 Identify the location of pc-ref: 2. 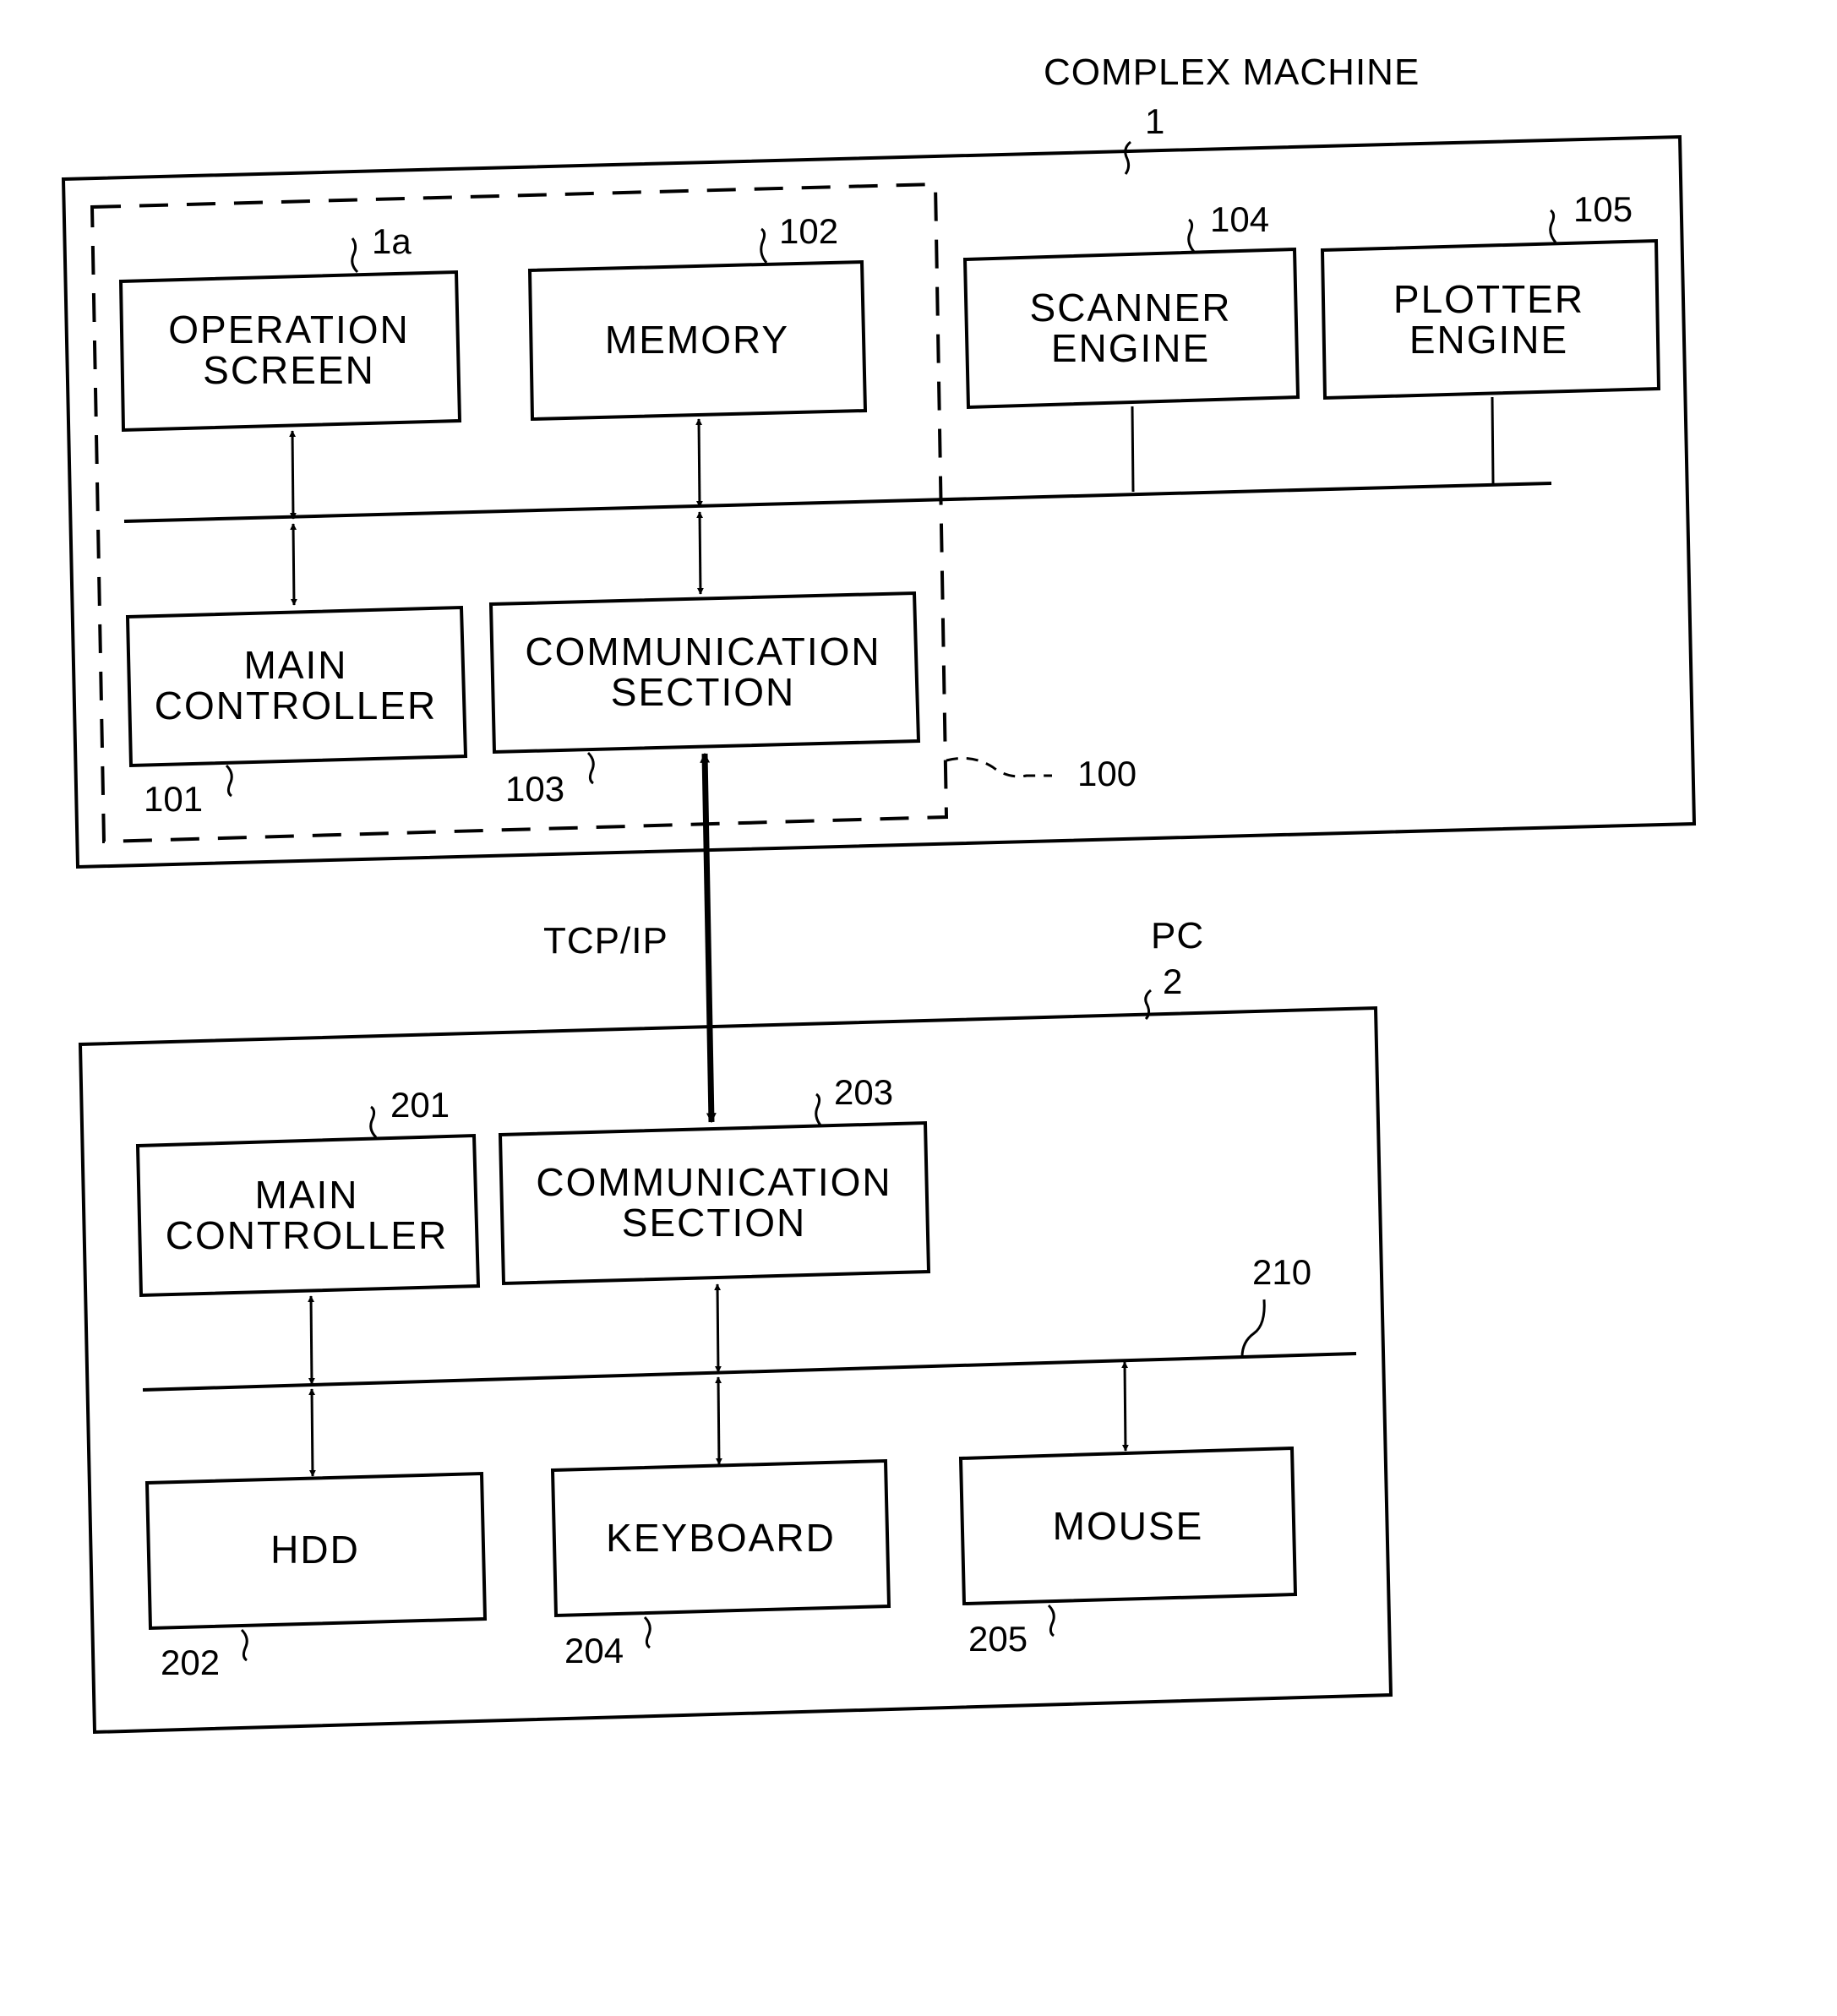
(1172, 982).